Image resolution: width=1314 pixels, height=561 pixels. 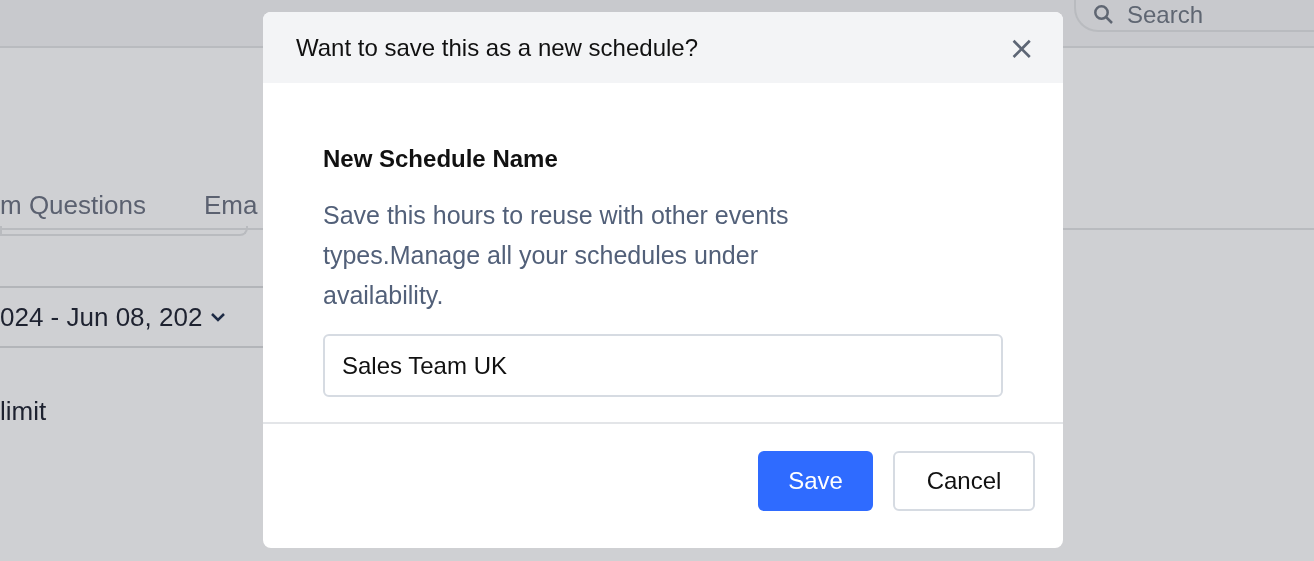 I want to click on tab: Ema, so click(x=230, y=208).